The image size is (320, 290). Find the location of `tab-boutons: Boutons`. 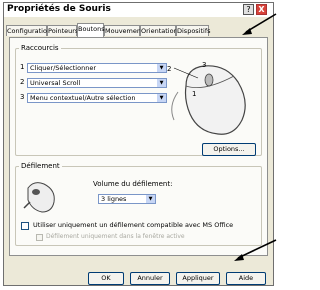

tab-boutons: Boutons is located at coordinates (91, 30).